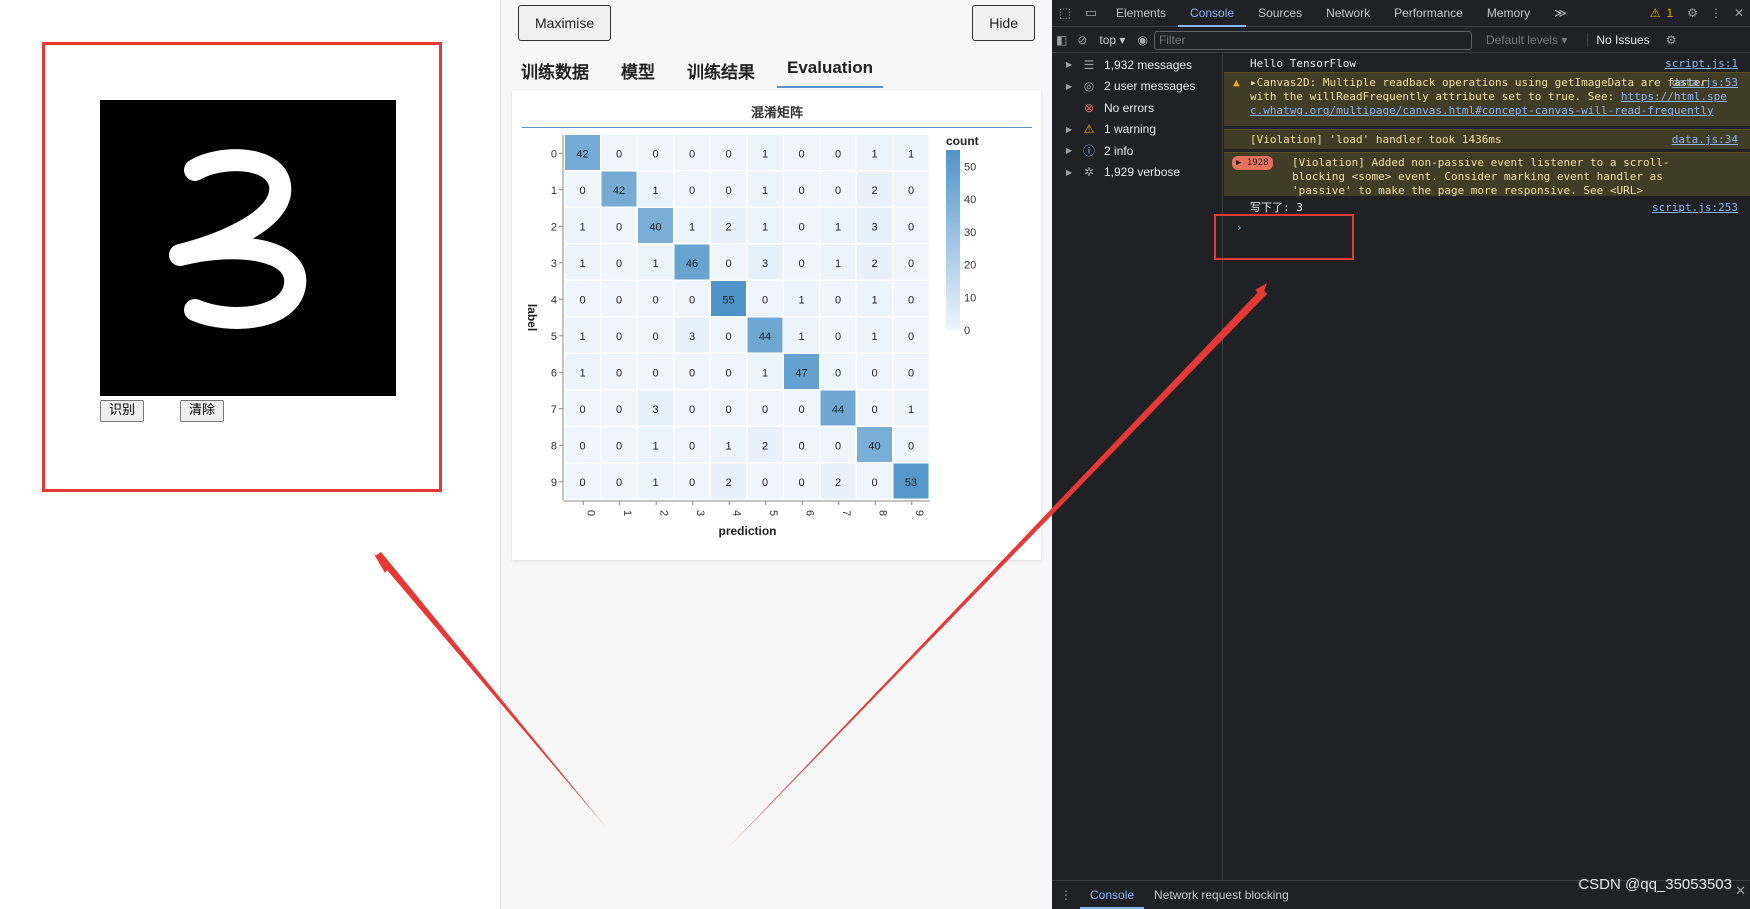  Describe the element at coordinates (555, 70) in the screenshot. I see `tab-training-data: 训练数据` at that location.